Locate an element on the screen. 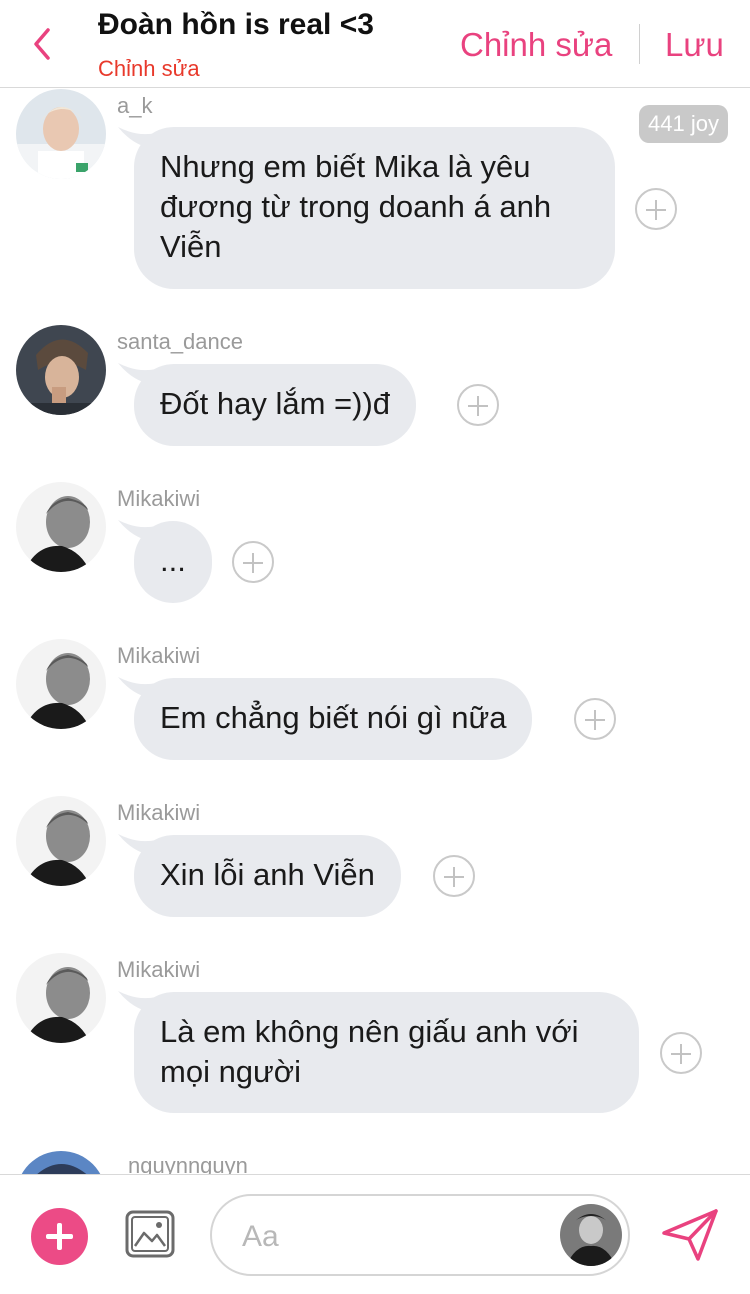 The height and width of the screenshot is (1294, 750). image-gallery-icon is located at coordinates (150, 1234).